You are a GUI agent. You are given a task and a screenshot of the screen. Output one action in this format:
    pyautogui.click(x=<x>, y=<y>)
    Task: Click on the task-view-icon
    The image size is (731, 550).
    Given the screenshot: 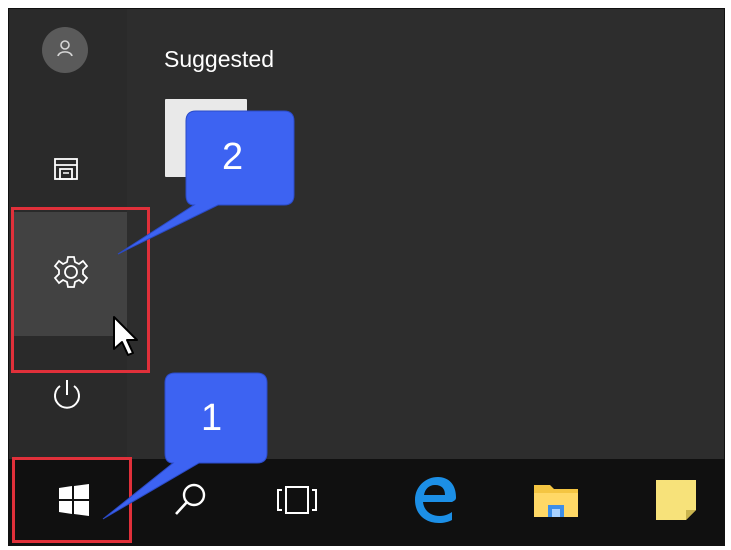 What is the action you would take?
    pyautogui.click(x=297, y=502)
    